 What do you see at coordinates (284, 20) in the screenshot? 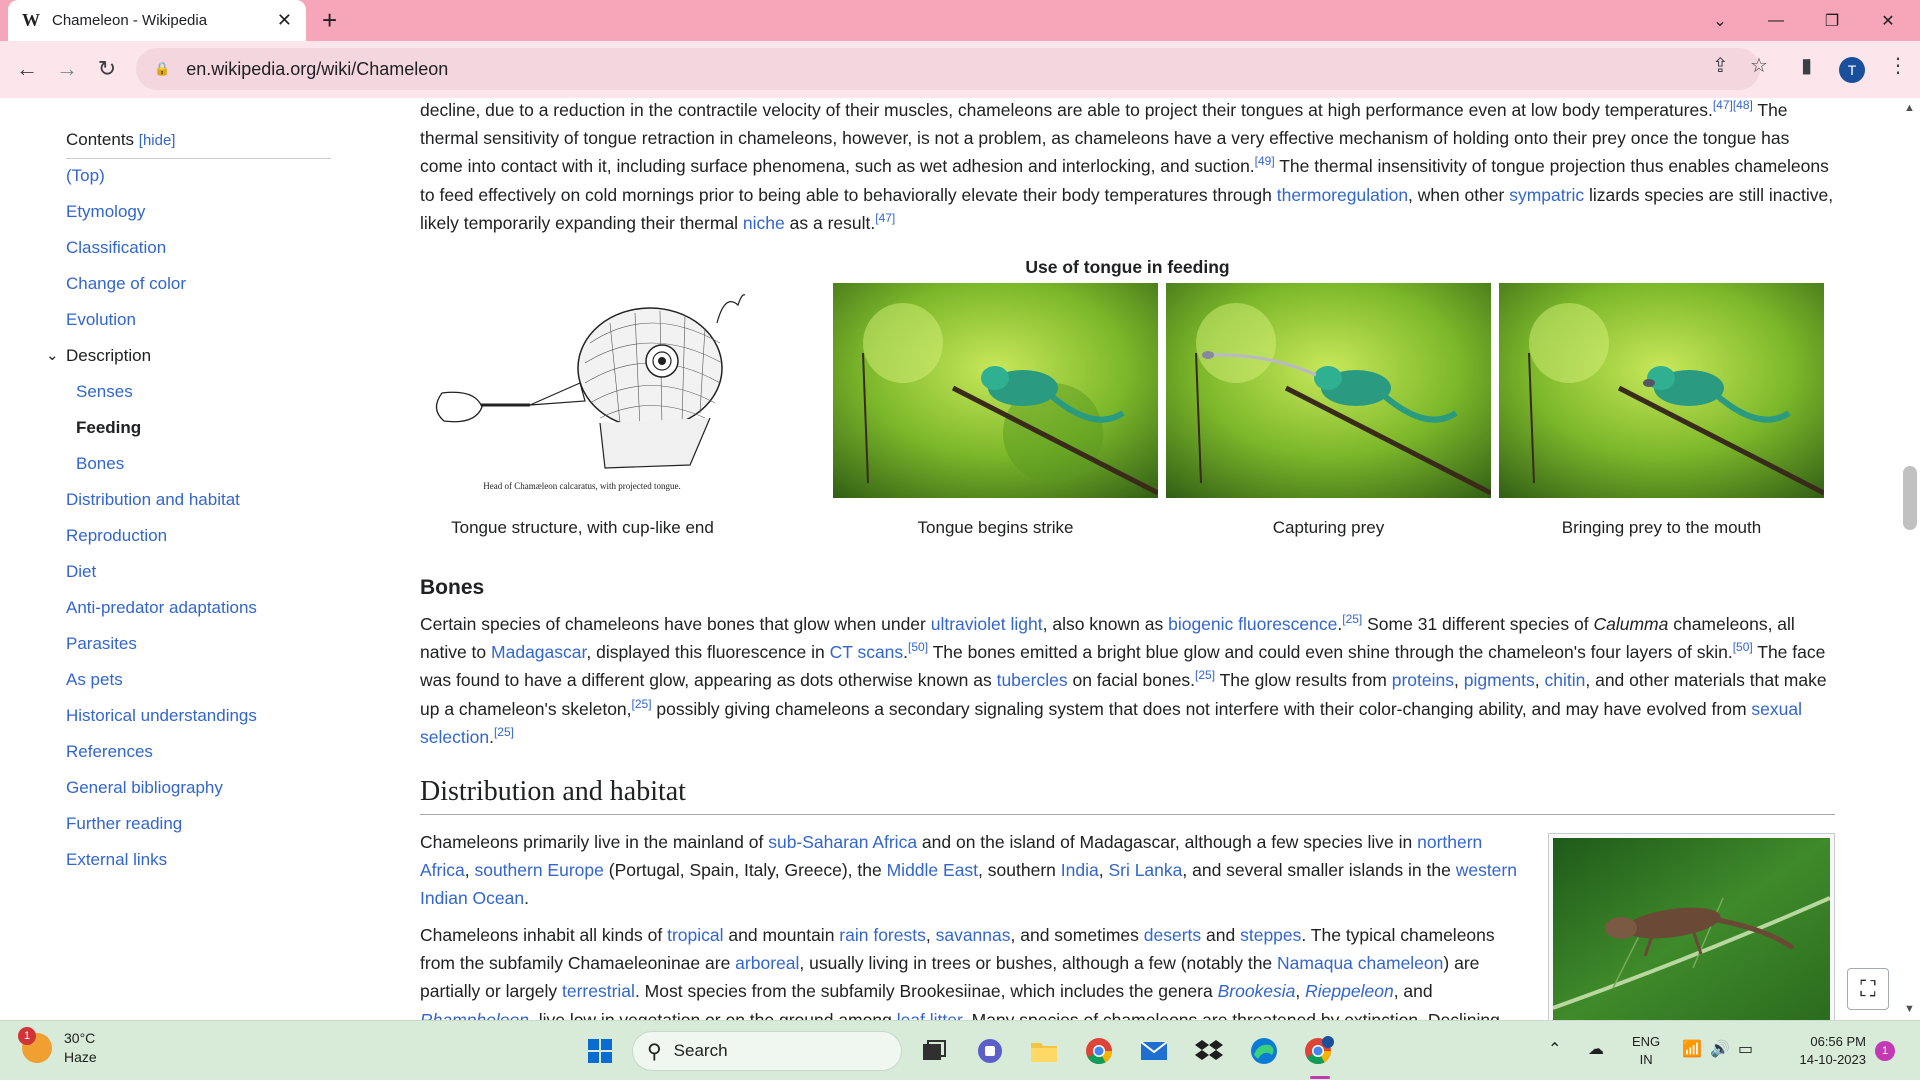
I see `close-icon: ✕` at bounding box center [284, 20].